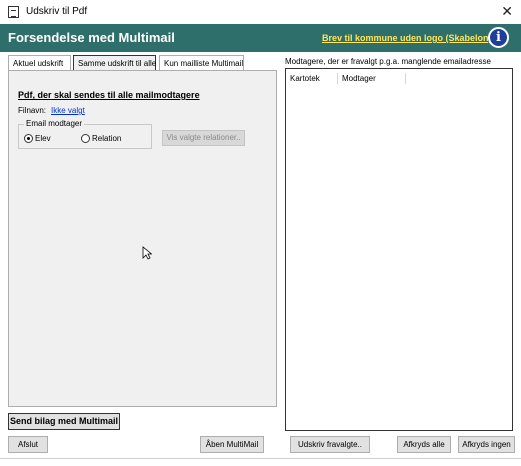  What do you see at coordinates (305, 78) in the screenshot?
I see `column-header-kartotek: Kartotek` at bounding box center [305, 78].